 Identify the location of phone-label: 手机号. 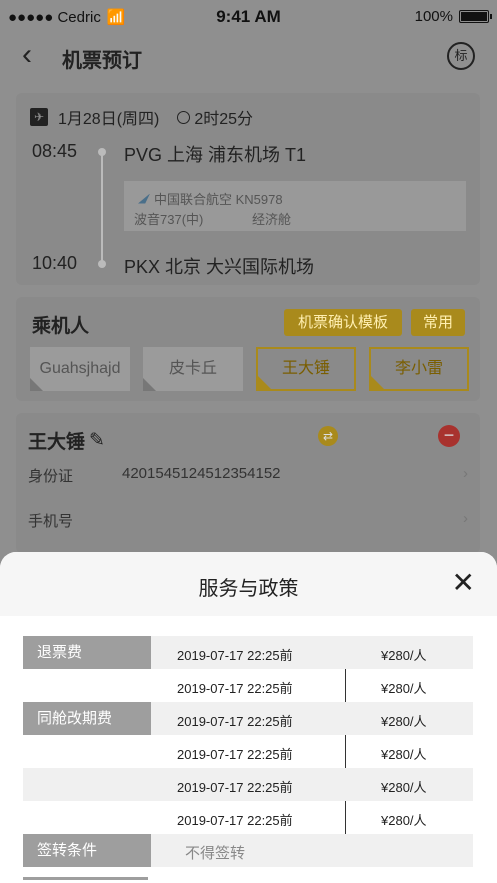
(51, 521).